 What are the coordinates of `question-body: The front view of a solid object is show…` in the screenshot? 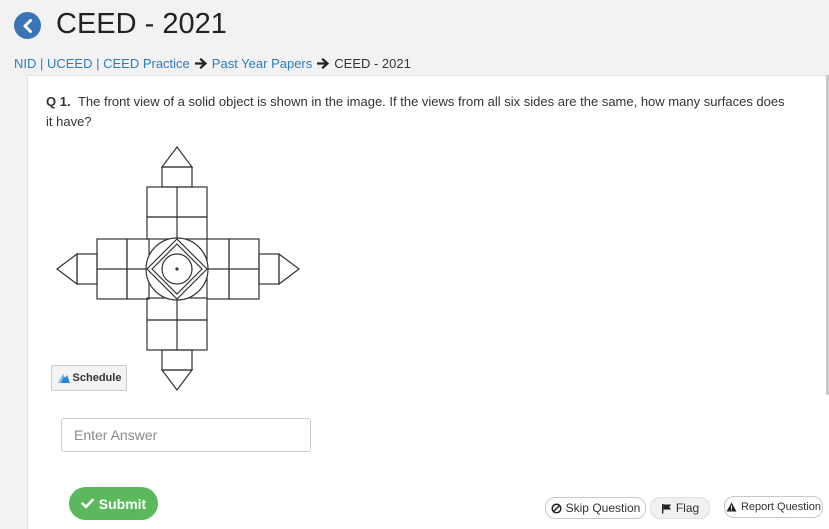 It's located at (415, 111).